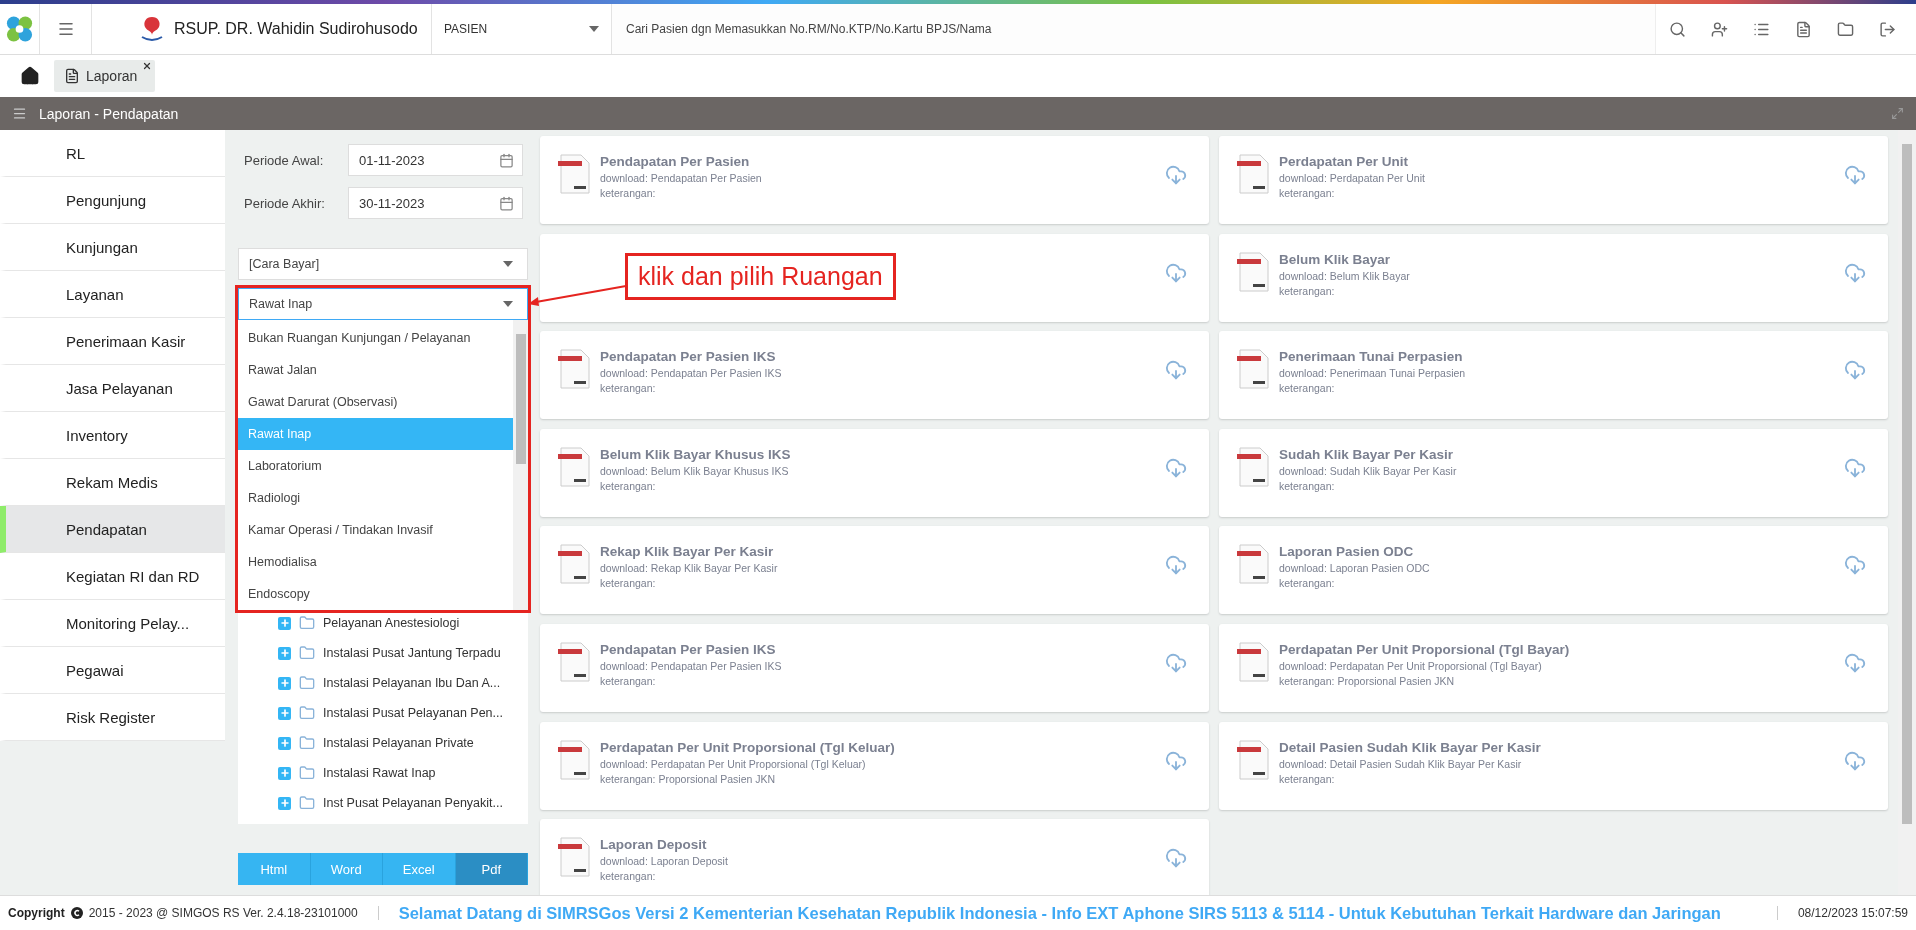  Describe the element at coordinates (112, 576) in the screenshot. I see `sidebar-item: Kegiatan RI dan RD` at that location.